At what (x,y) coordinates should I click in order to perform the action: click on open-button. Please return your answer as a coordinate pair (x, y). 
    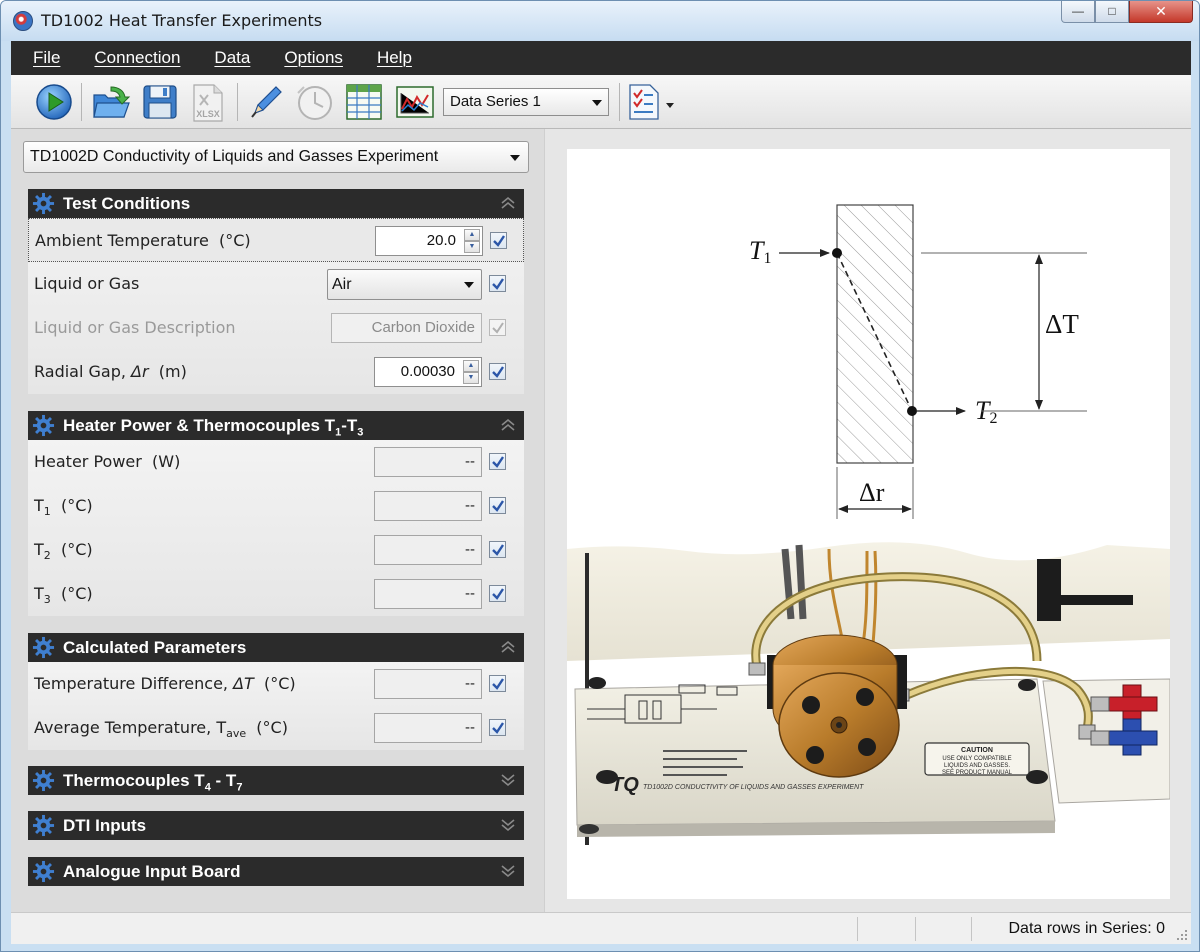
    Looking at the image, I should click on (111, 102).